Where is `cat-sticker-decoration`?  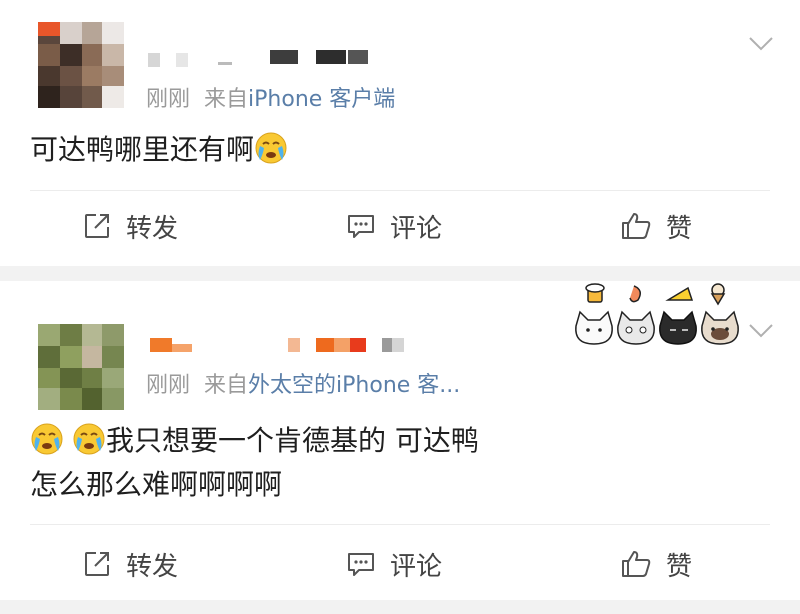 cat-sticker-decoration is located at coordinates (657, 314).